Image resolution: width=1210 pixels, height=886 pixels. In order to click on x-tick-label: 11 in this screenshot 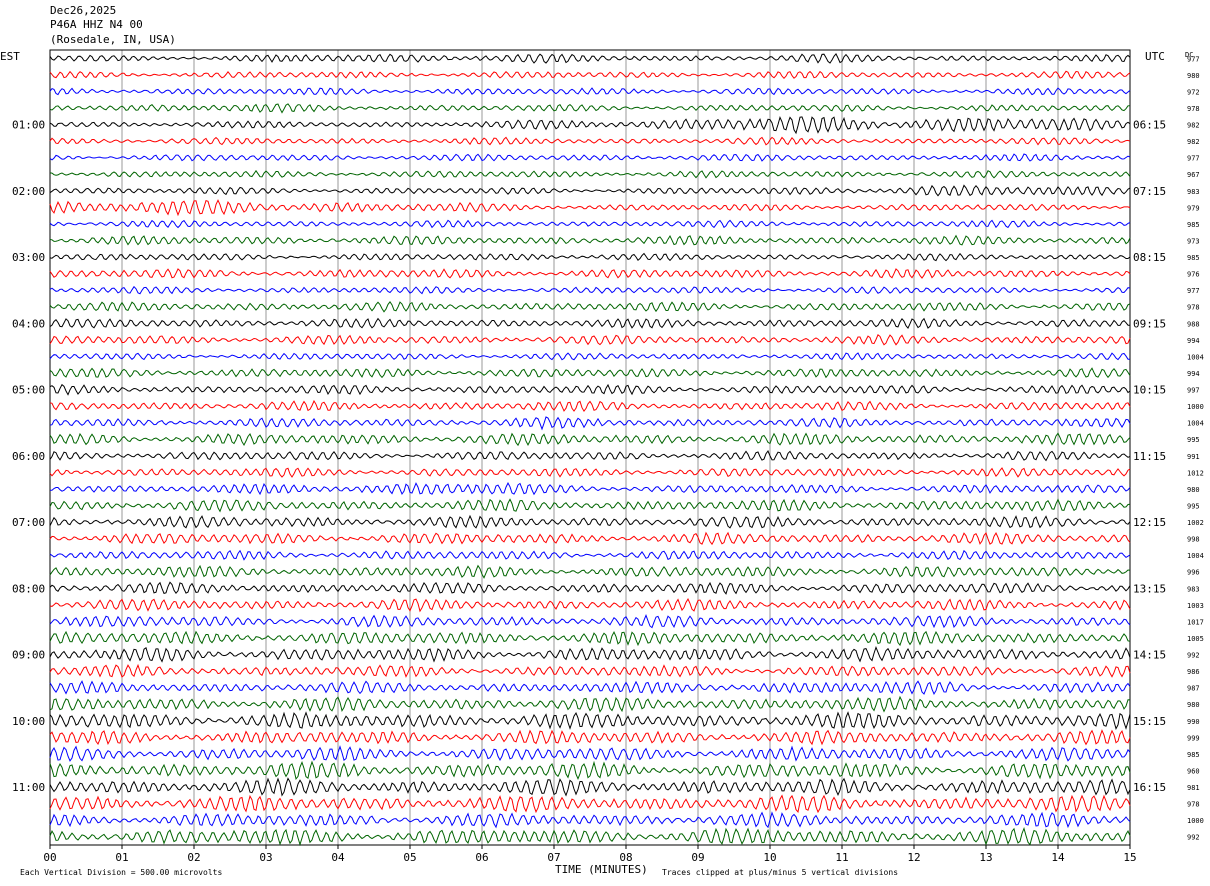, I will do `click(841, 857)`.